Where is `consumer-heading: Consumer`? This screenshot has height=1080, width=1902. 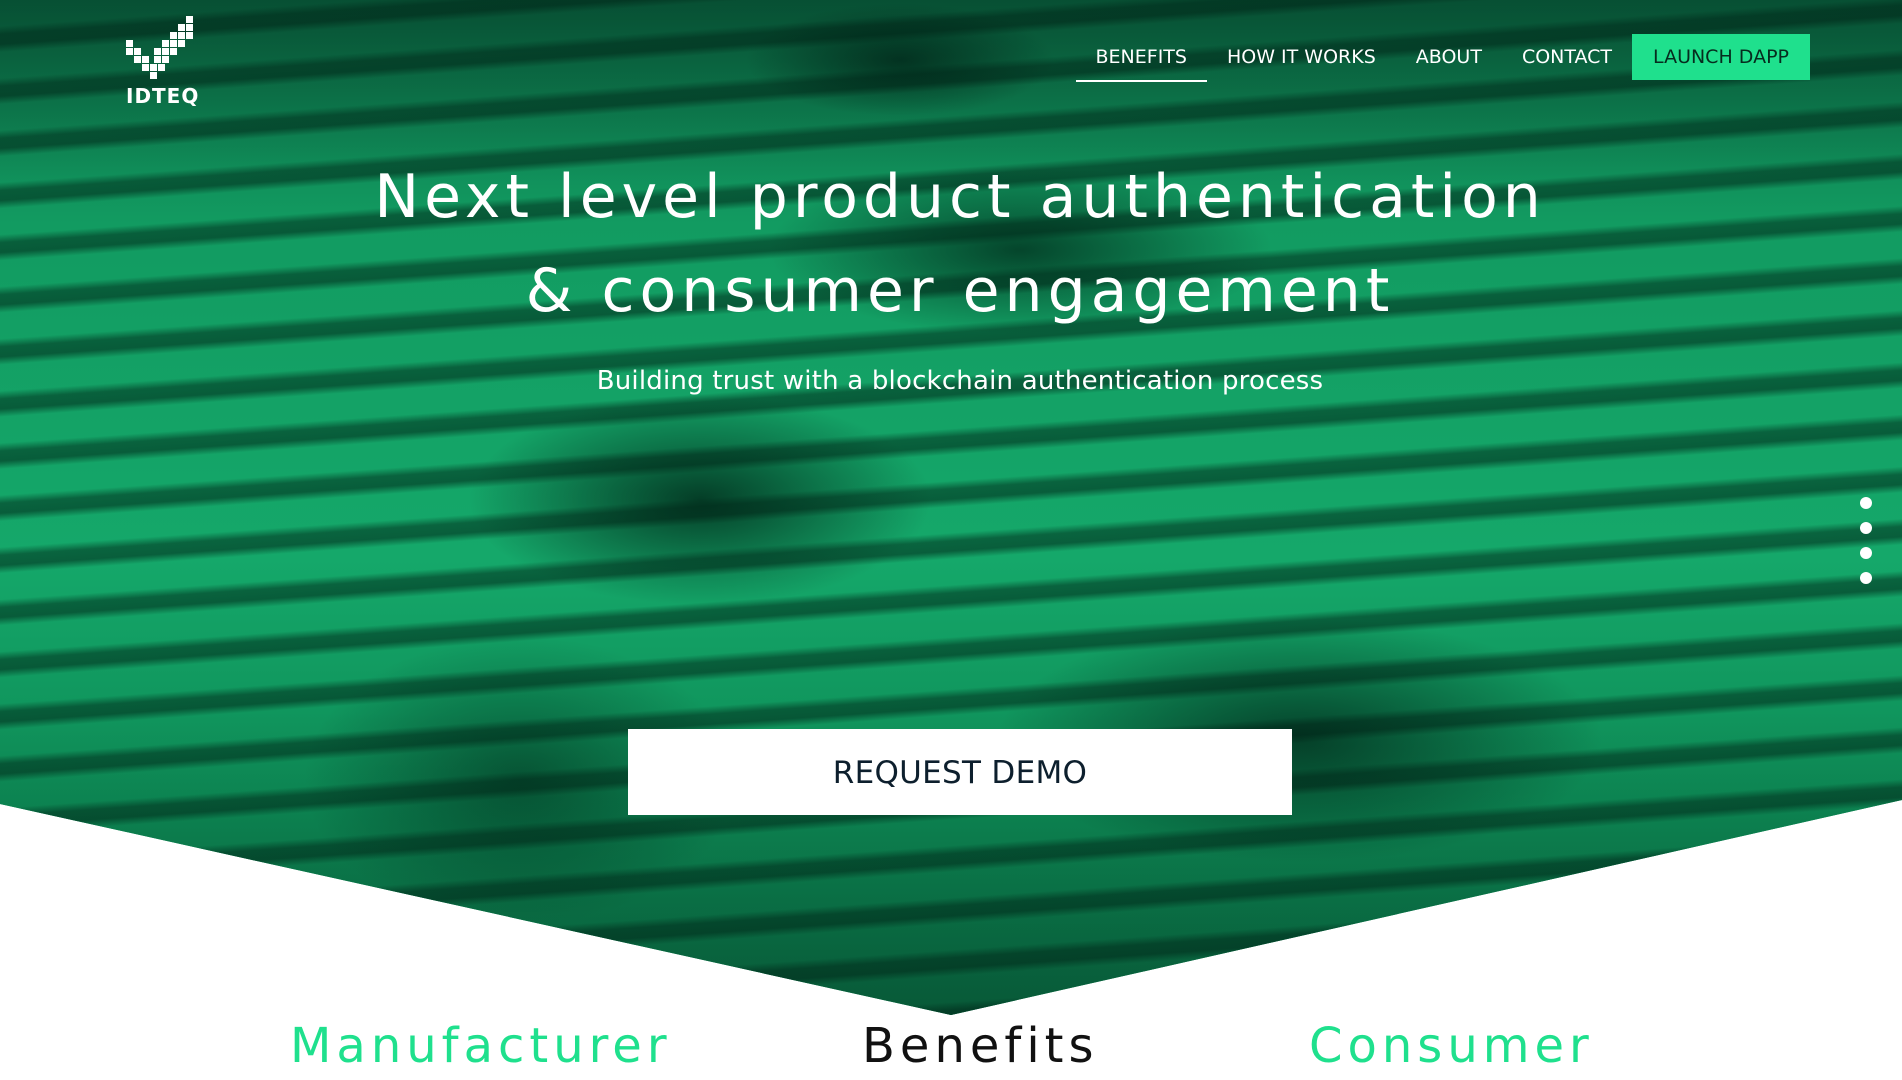
consumer-heading: Consumer is located at coordinates (1451, 1046).